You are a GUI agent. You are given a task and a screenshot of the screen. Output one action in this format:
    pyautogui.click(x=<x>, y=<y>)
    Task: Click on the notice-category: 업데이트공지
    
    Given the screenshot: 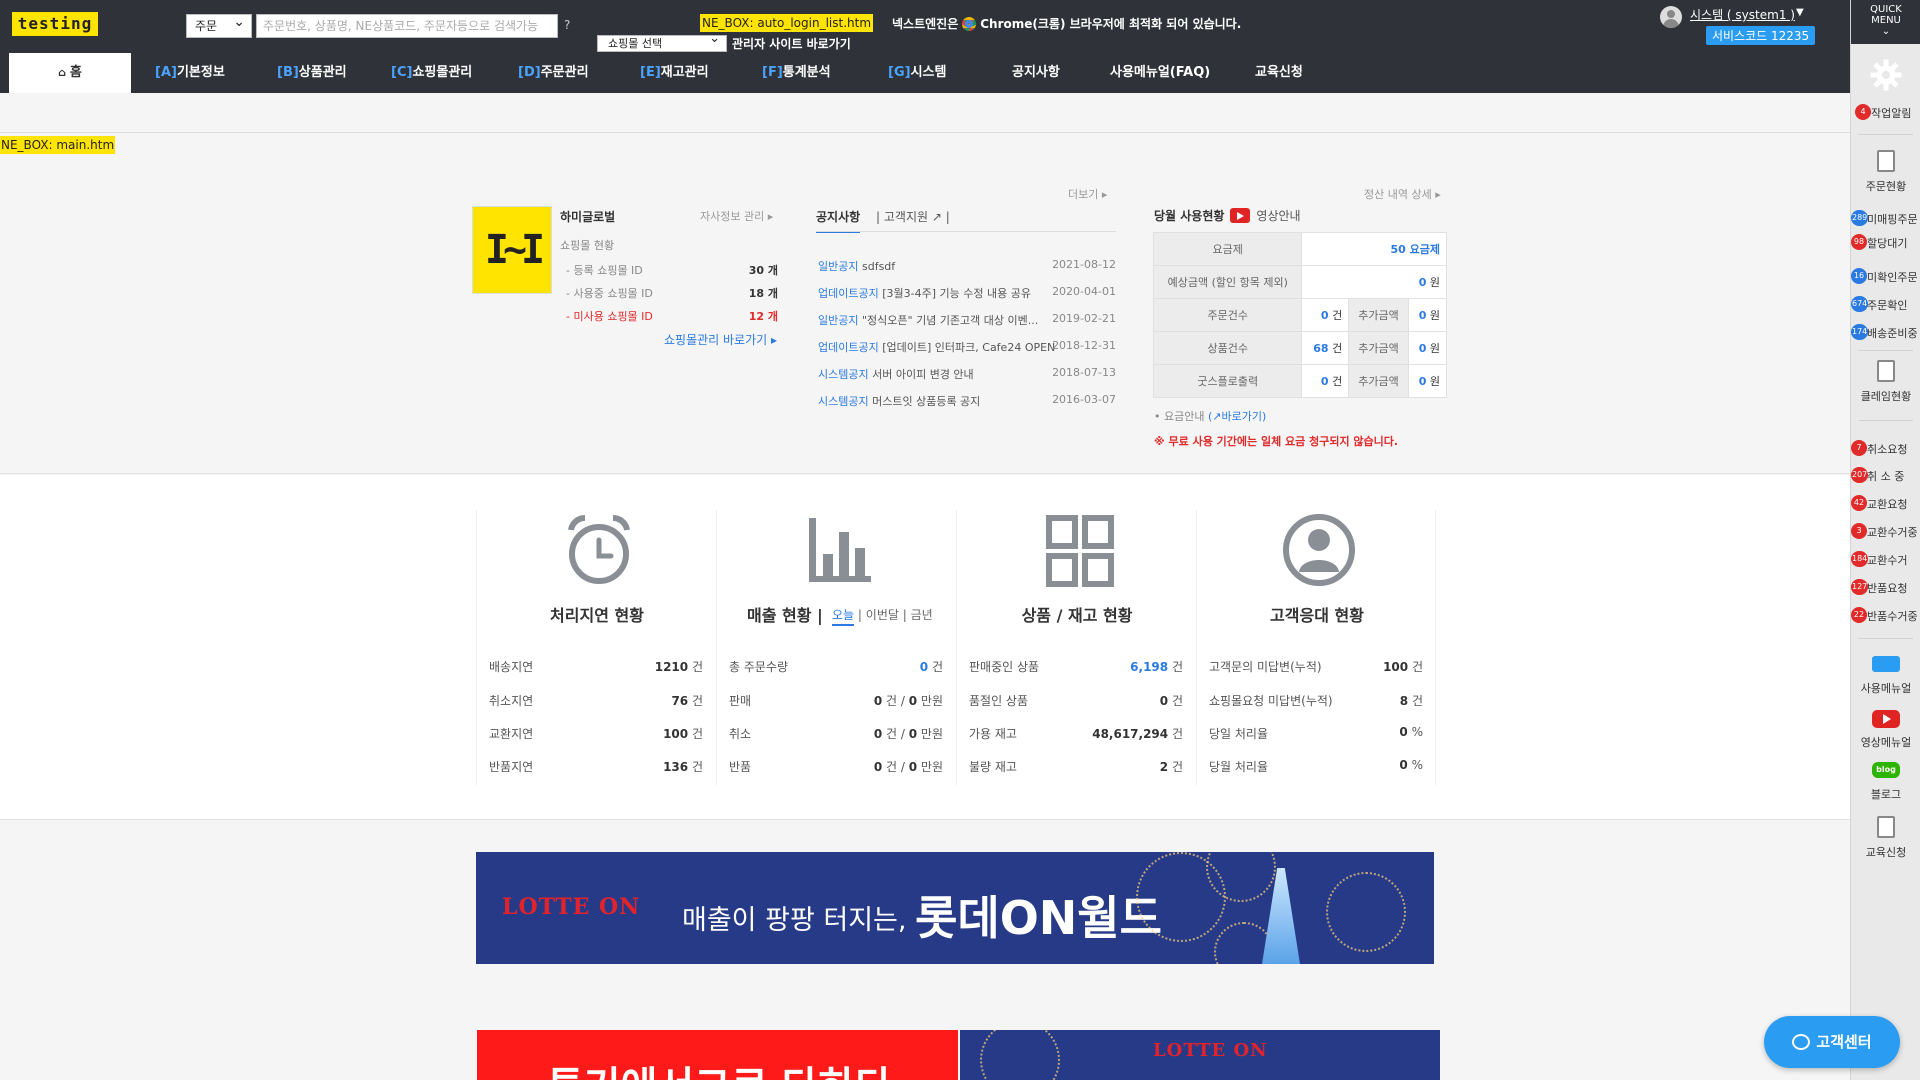 What is the action you would take?
    pyautogui.click(x=848, y=293)
    